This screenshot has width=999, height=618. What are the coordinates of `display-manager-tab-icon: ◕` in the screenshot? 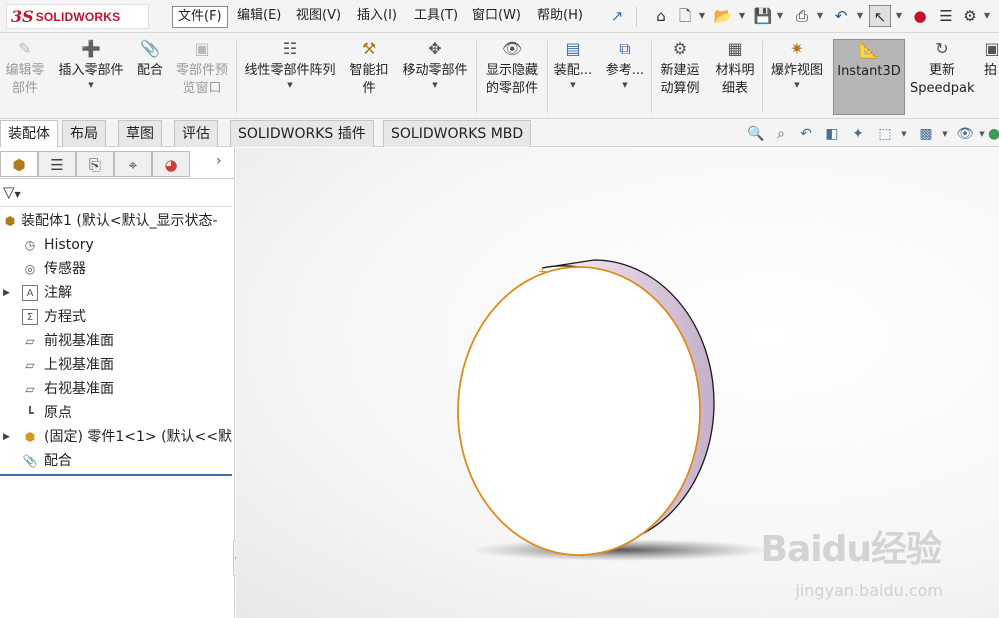 It's located at (171, 164).